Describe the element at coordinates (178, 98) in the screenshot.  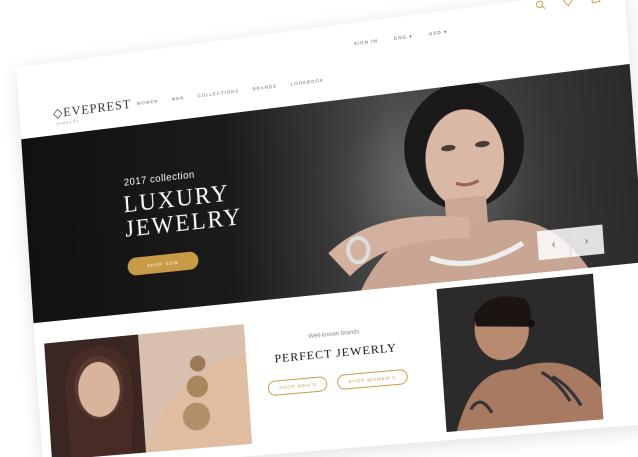
I see `nav-item-men: MEN` at that location.